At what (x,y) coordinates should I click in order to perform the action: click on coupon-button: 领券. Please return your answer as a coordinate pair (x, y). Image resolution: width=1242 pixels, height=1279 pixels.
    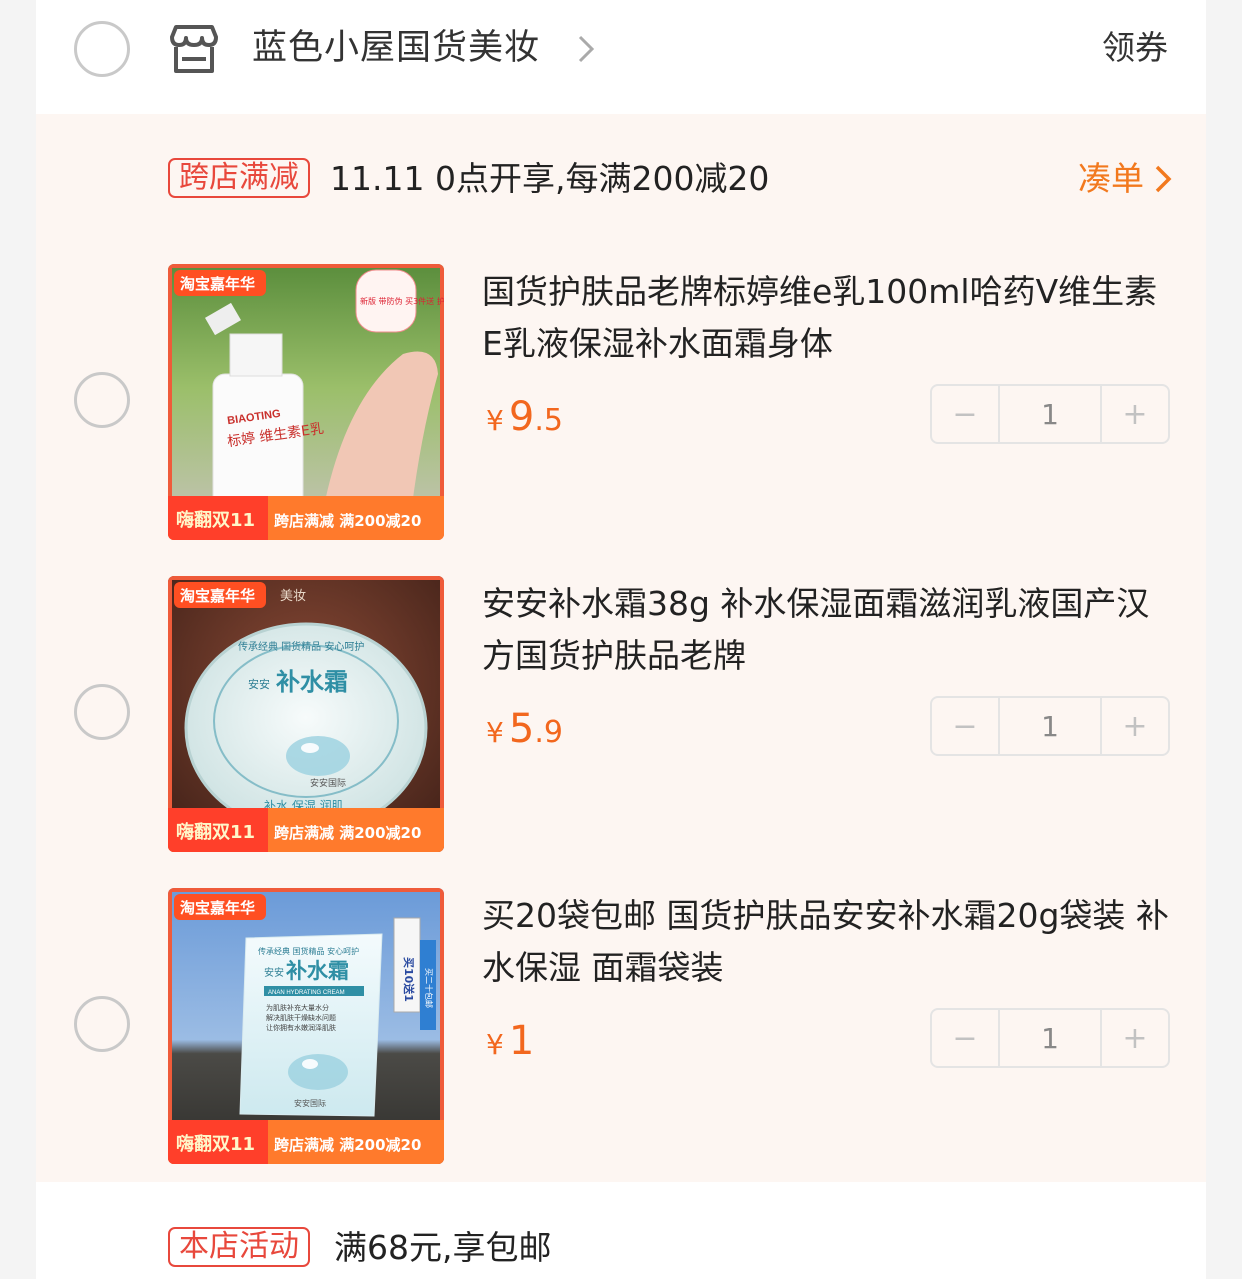
    Looking at the image, I should click on (1135, 48).